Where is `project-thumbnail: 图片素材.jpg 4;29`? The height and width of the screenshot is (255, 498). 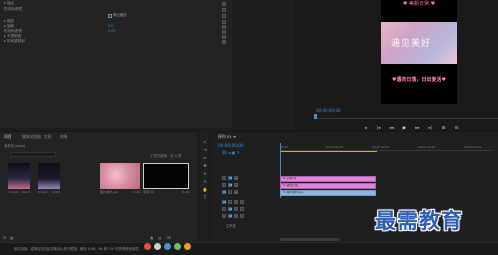
project-thumbnail: 图片素材.jpg 4;29 is located at coordinates (120, 178).